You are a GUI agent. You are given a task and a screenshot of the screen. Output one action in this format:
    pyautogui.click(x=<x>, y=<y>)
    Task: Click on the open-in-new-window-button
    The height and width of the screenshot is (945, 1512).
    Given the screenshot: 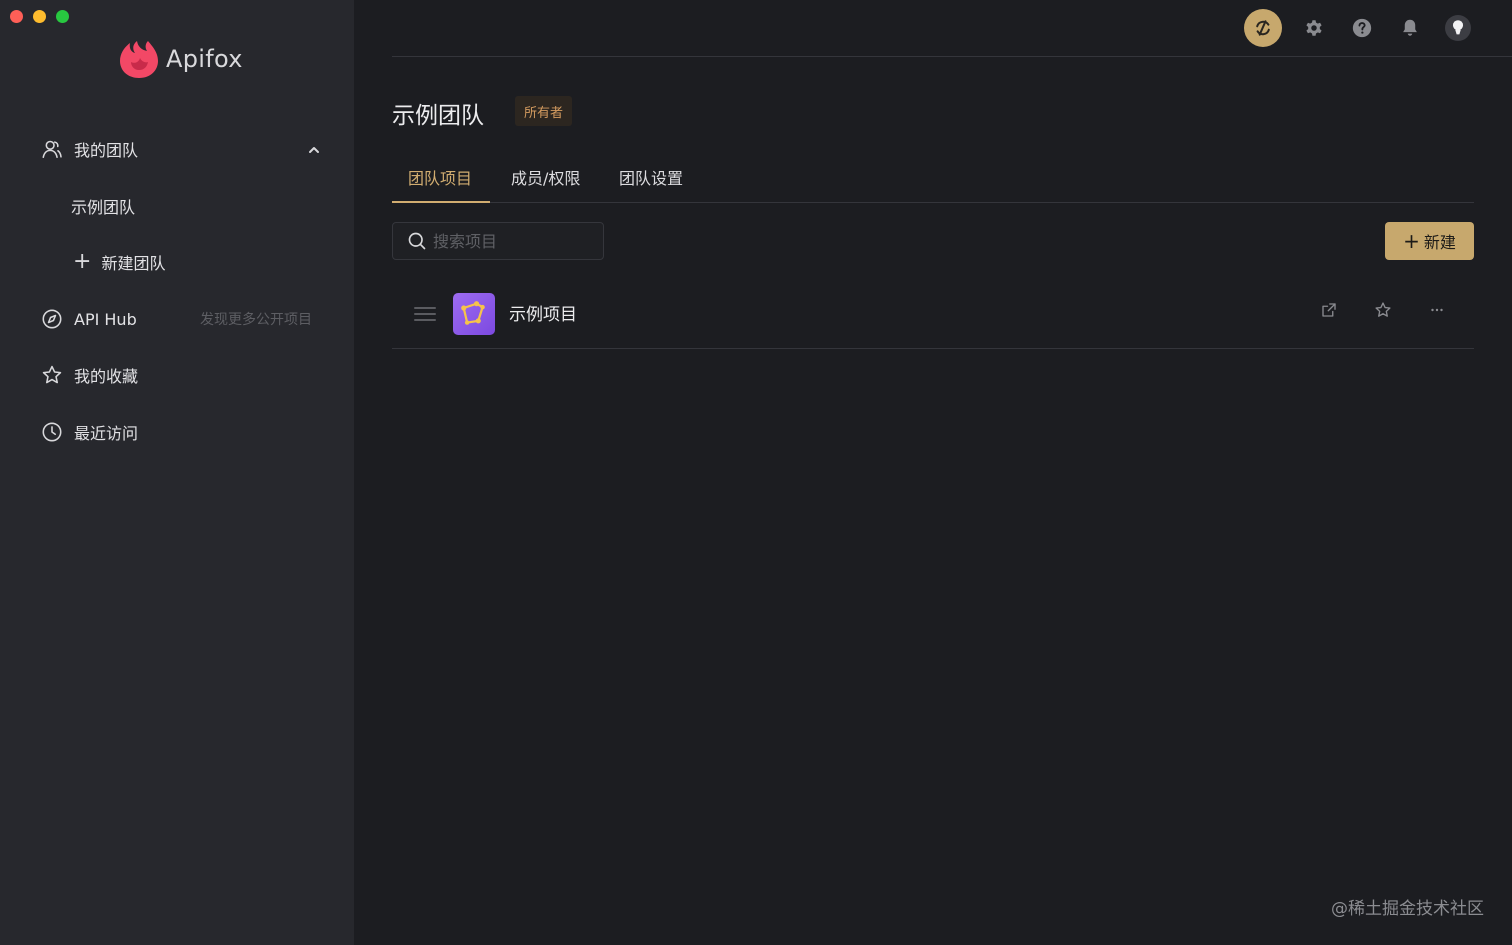 What is the action you would take?
    pyautogui.click(x=1329, y=310)
    